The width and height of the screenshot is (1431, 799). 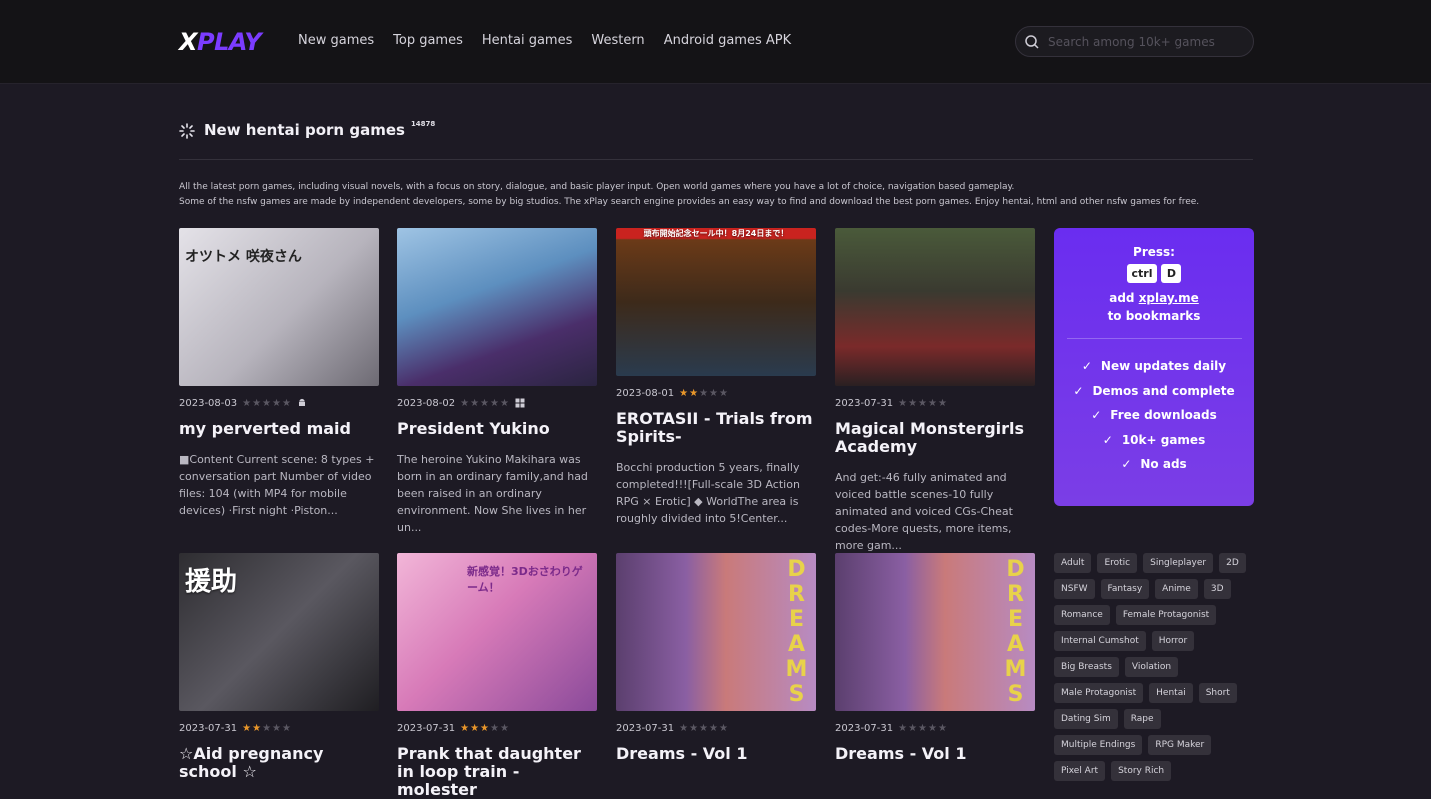 I want to click on page-title: New hentai porn games, so click(x=304, y=130).